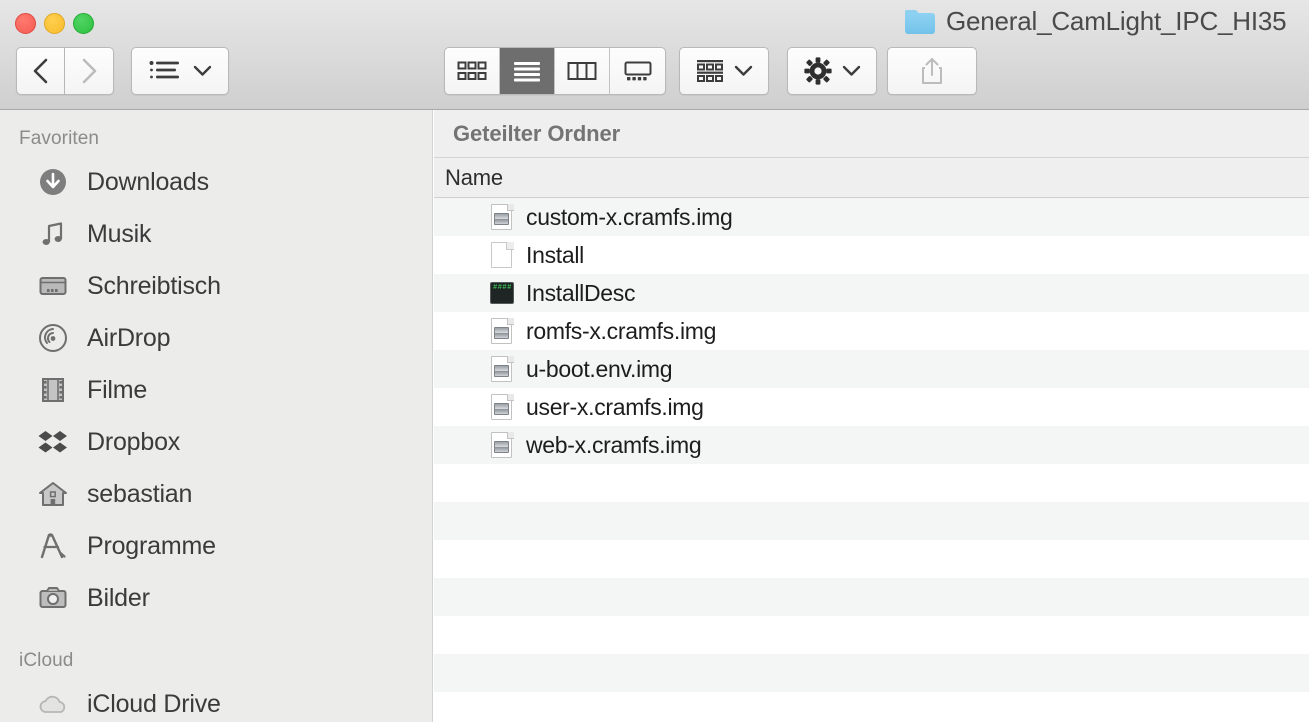 This screenshot has height=722, width=1309. I want to click on table-row: #### InstallDesc, so click(871, 293).